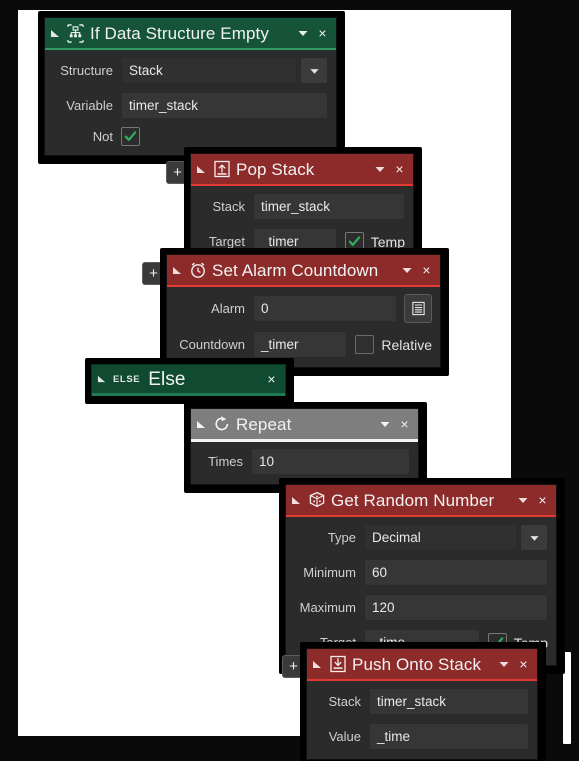 This screenshot has width=579, height=761. What do you see at coordinates (197, 270) in the screenshot?
I see `alarm-clock-icon` at bounding box center [197, 270].